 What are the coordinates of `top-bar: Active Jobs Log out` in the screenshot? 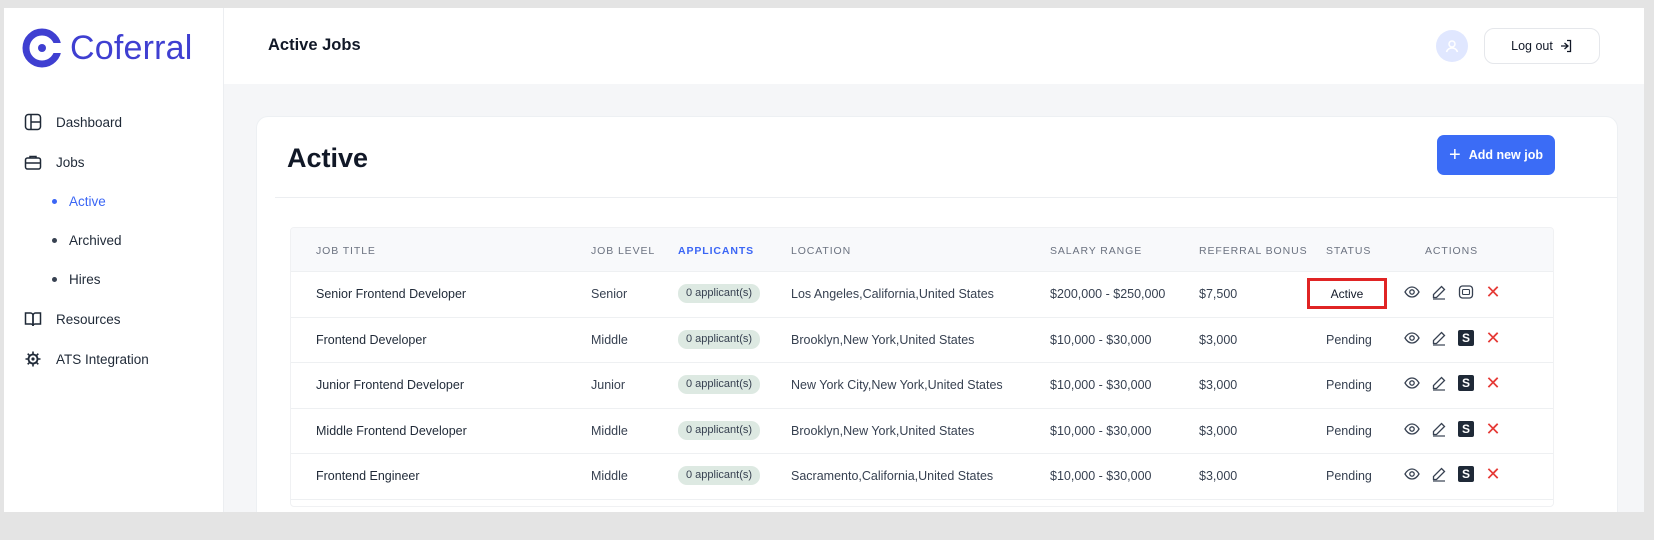 It's located at (934, 46).